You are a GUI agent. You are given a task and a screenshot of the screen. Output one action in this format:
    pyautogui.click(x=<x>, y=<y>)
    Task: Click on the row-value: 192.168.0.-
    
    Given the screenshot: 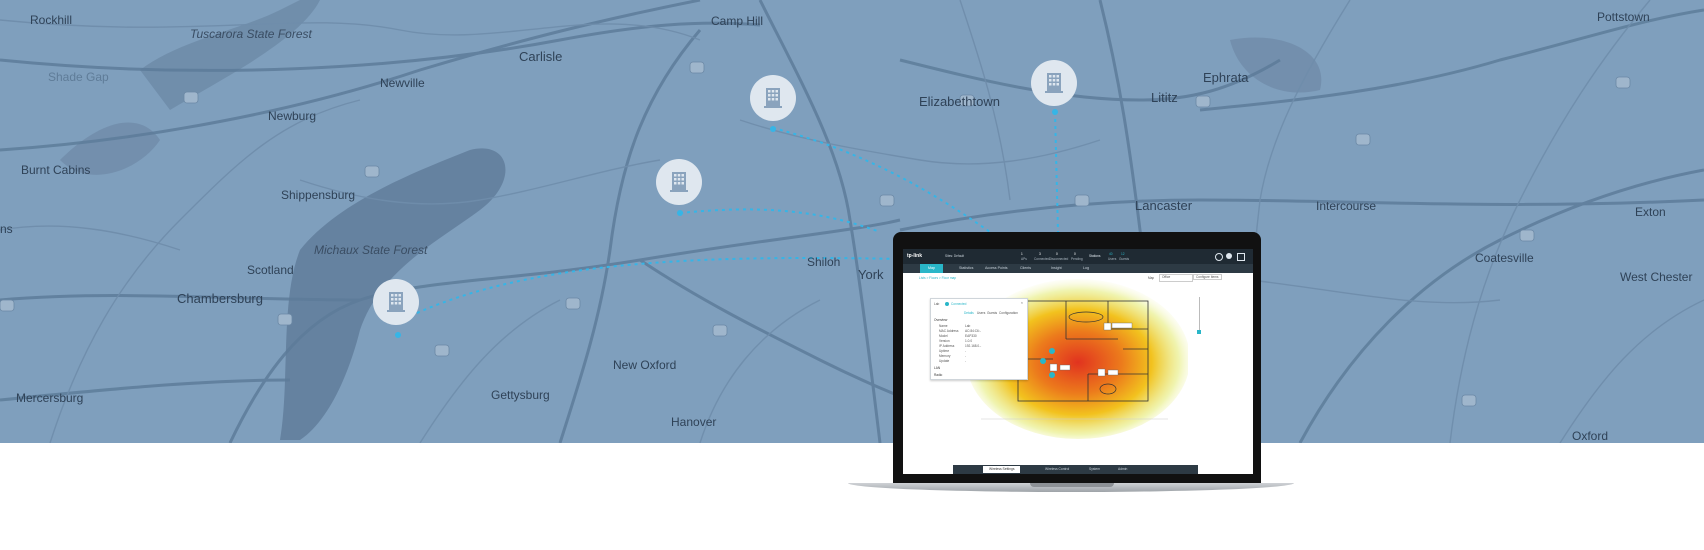 What is the action you would take?
    pyautogui.click(x=973, y=346)
    